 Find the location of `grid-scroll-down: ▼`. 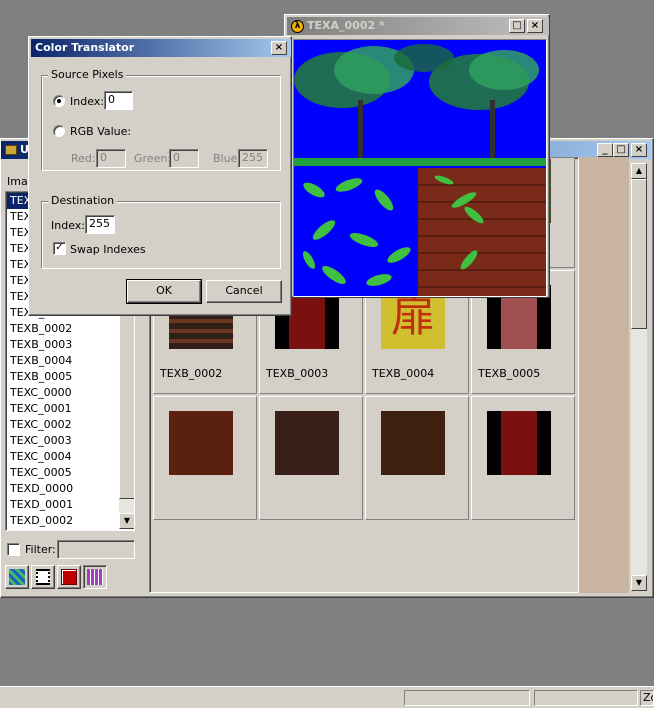

grid-scroll-down: ▼ is located at coordinates (639, 583).